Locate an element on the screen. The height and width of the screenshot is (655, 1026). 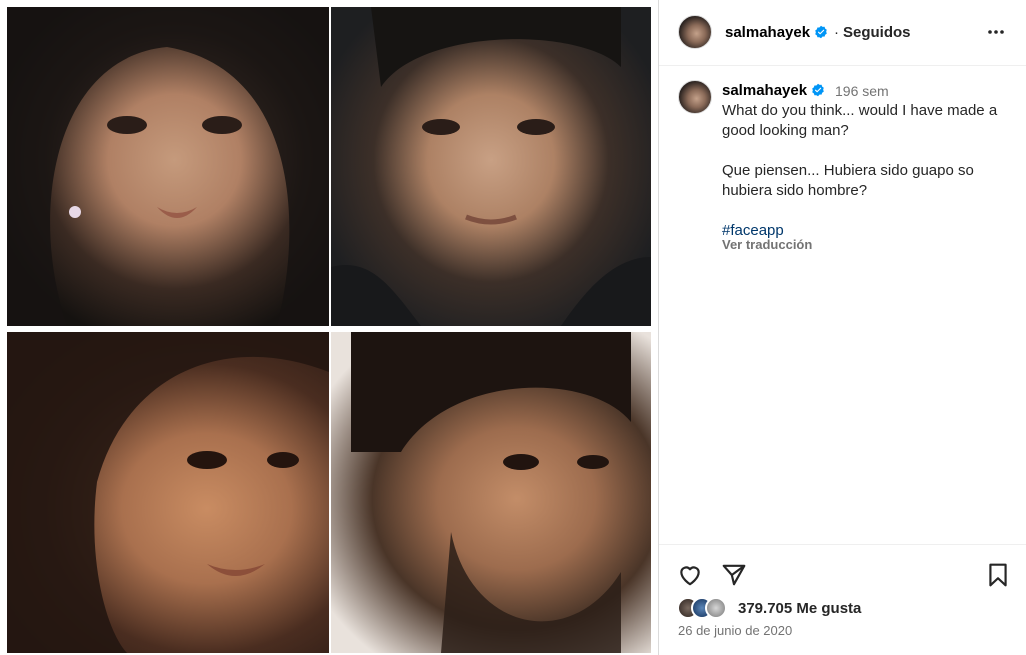
paper-plane-icon is located at coordinates (734, 575).